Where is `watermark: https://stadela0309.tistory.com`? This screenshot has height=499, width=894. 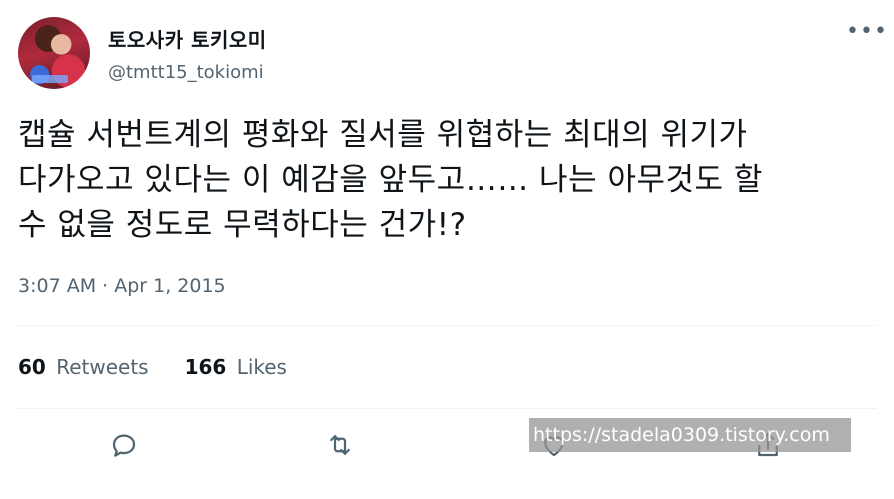
watermark: https://stadela0309.tistory.com is located at coordinates (690, 435).